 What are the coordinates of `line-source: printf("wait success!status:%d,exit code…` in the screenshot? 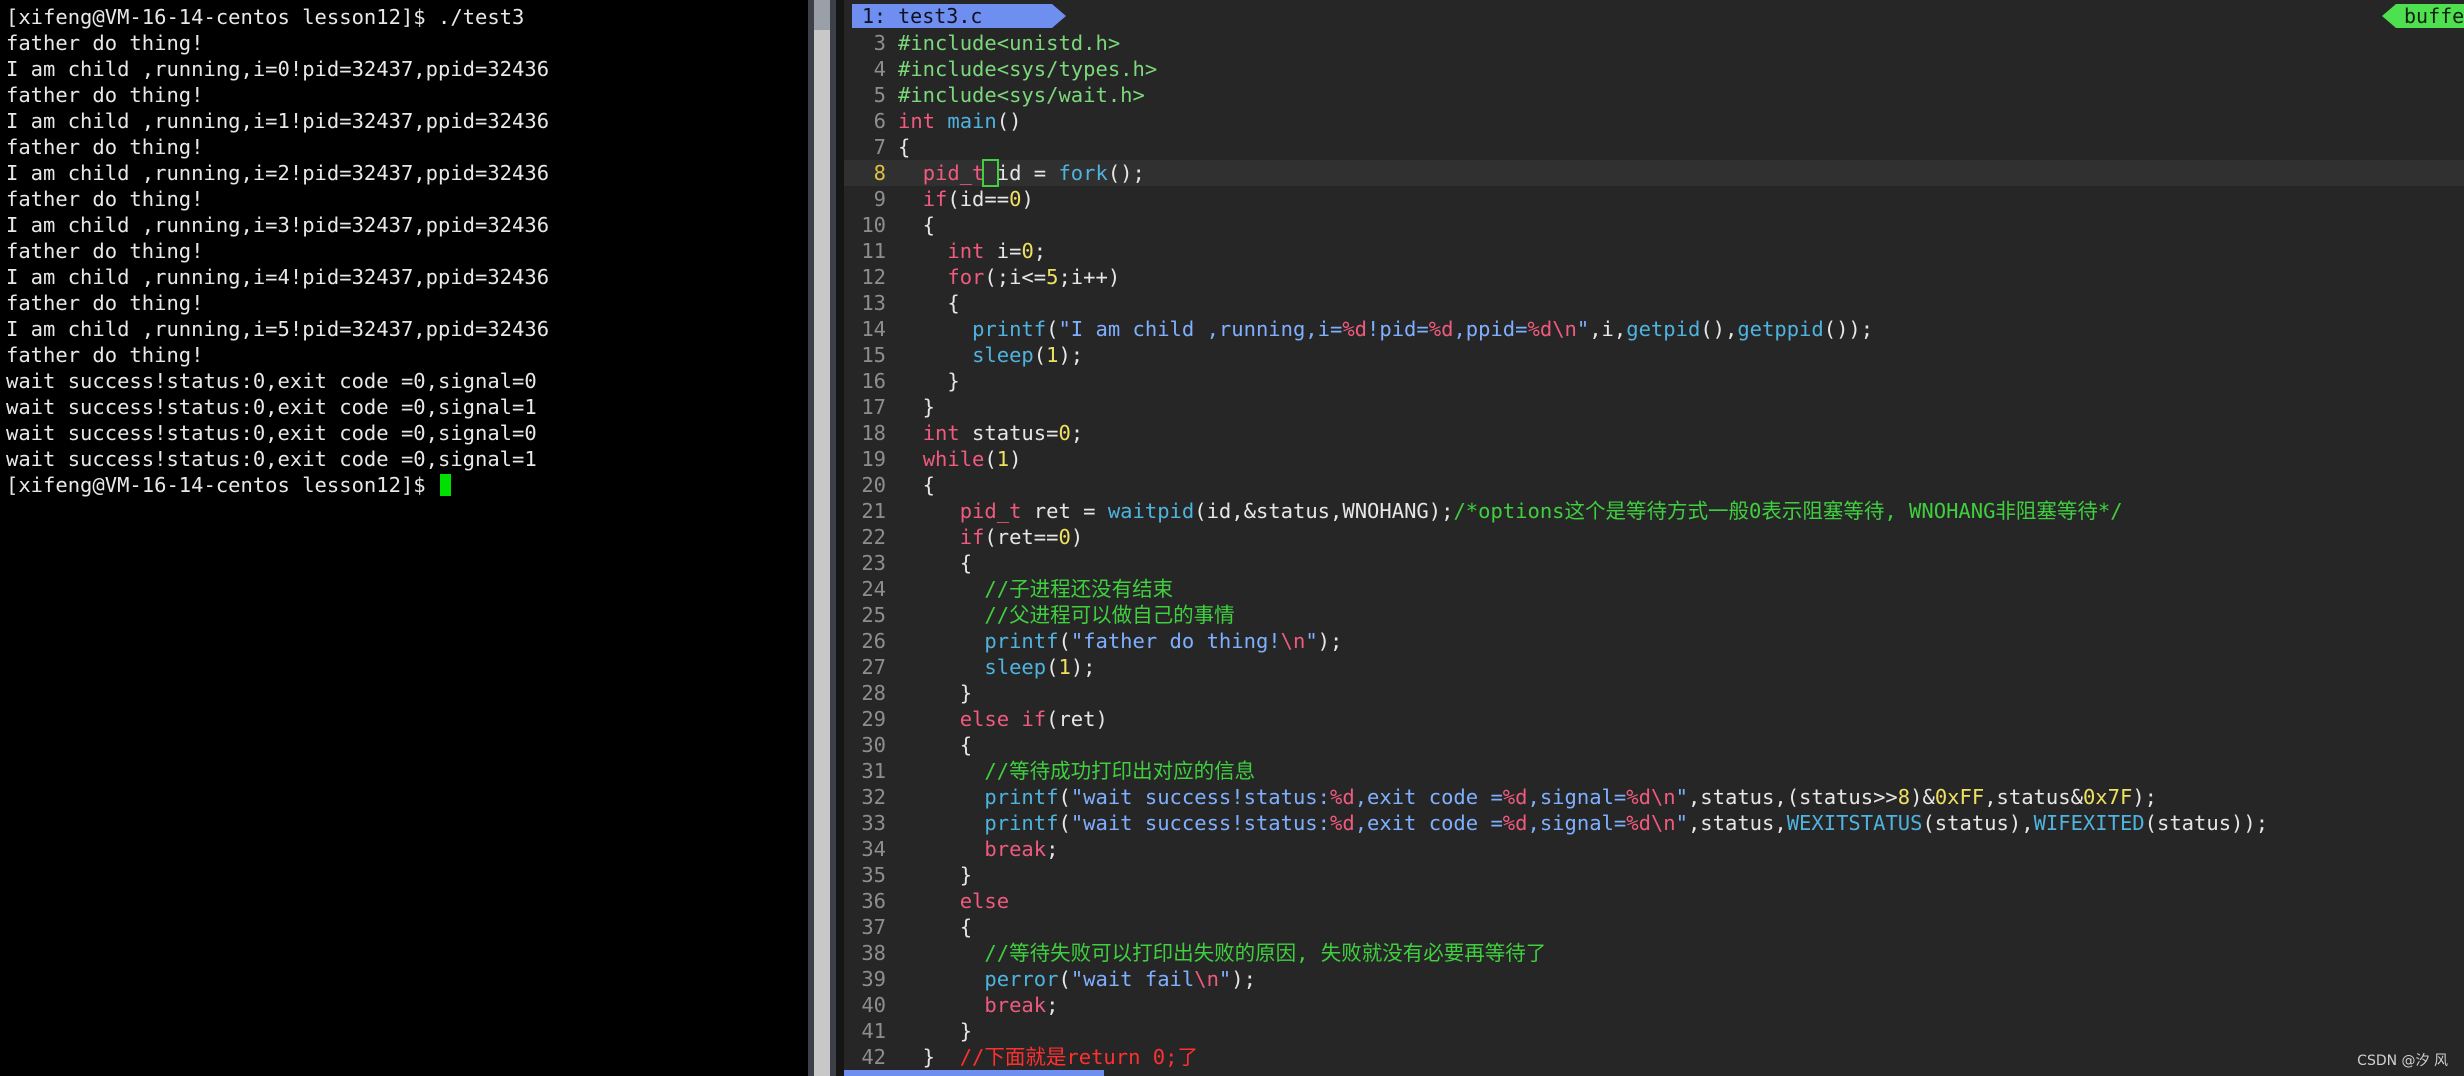 It's located at (1570, 797).